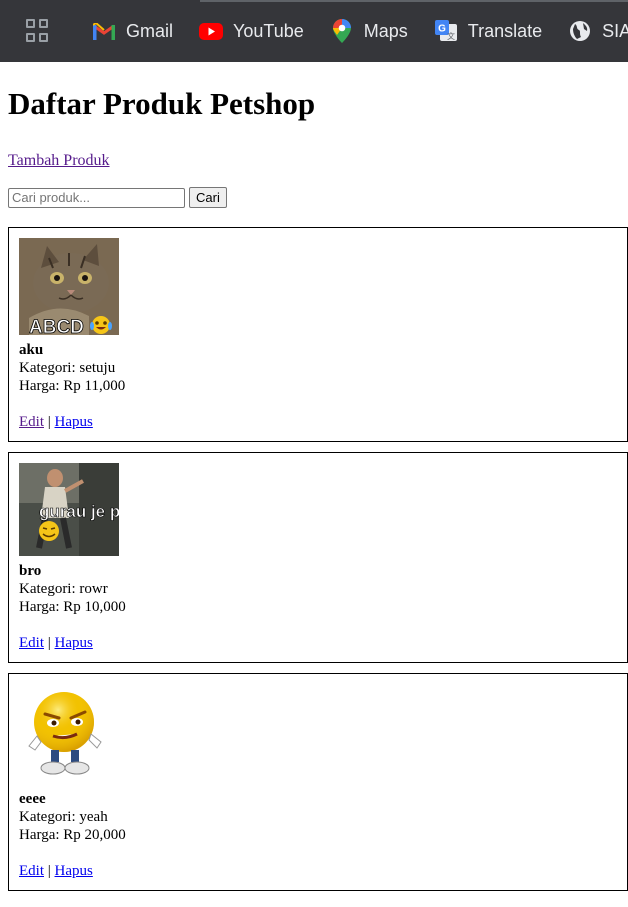  I want to click on youtube-icon, so click(211, 31).